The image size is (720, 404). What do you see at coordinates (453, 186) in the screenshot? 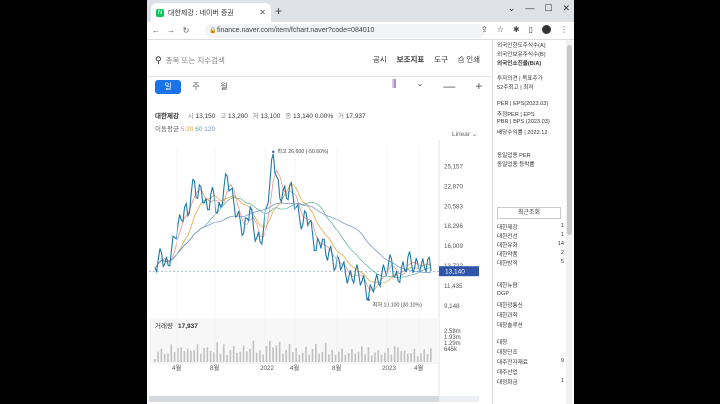
I see `price-tick-label: 22,870` at bounding box center [453, 186].